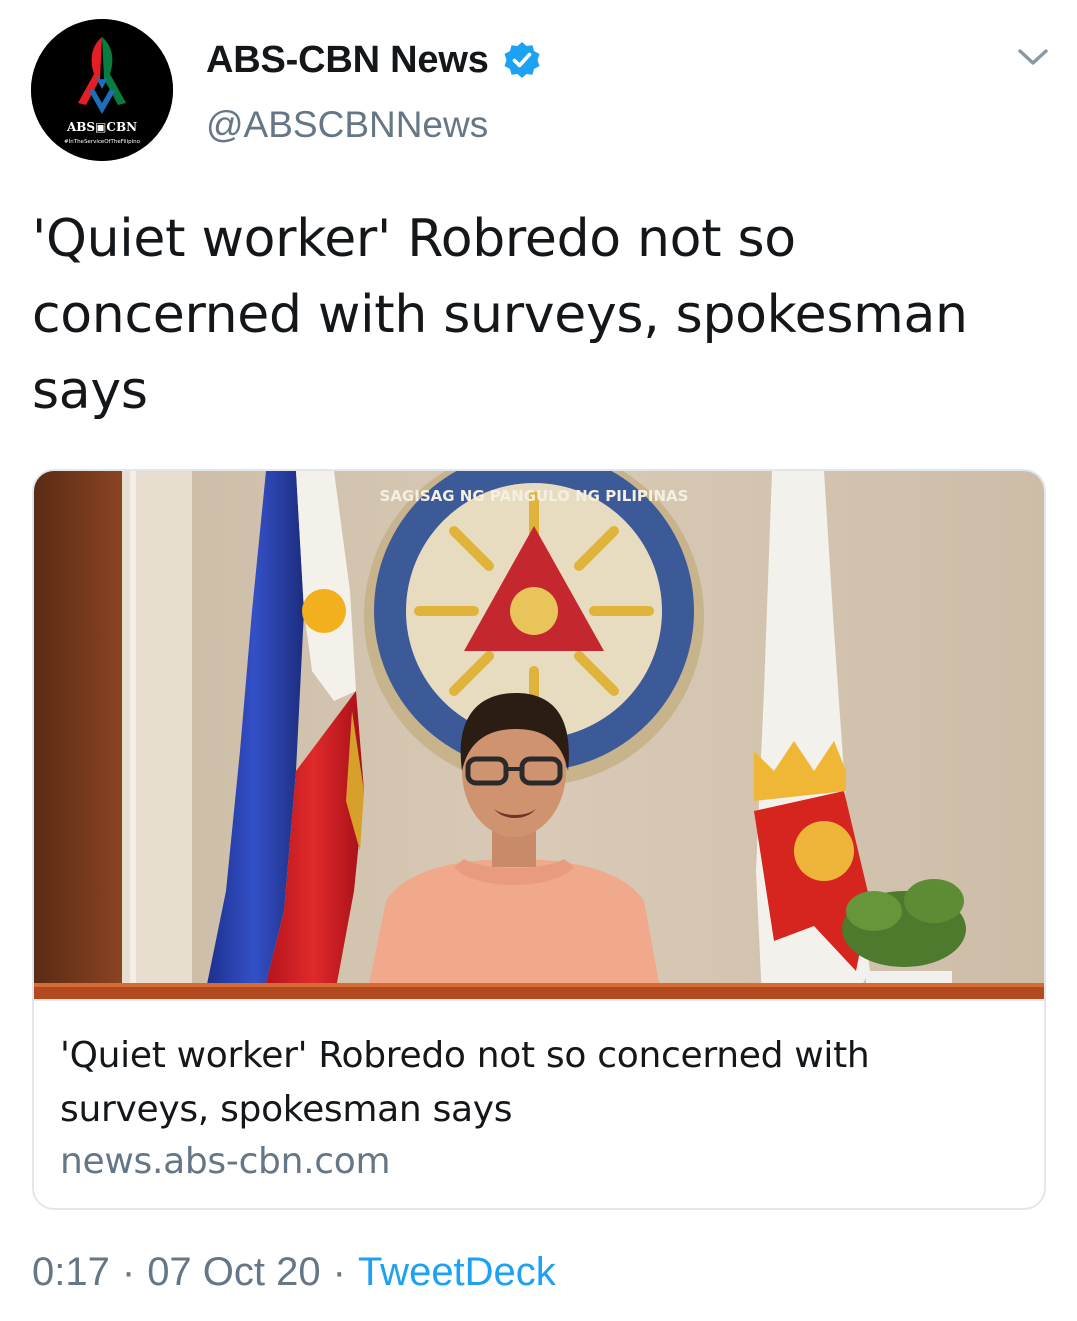 Image resolution: width=1077 pixels, height=1321 pixels. I want to click on tweet-text-line: 'Quiet worker' Robredo not so, so click(414, 239).